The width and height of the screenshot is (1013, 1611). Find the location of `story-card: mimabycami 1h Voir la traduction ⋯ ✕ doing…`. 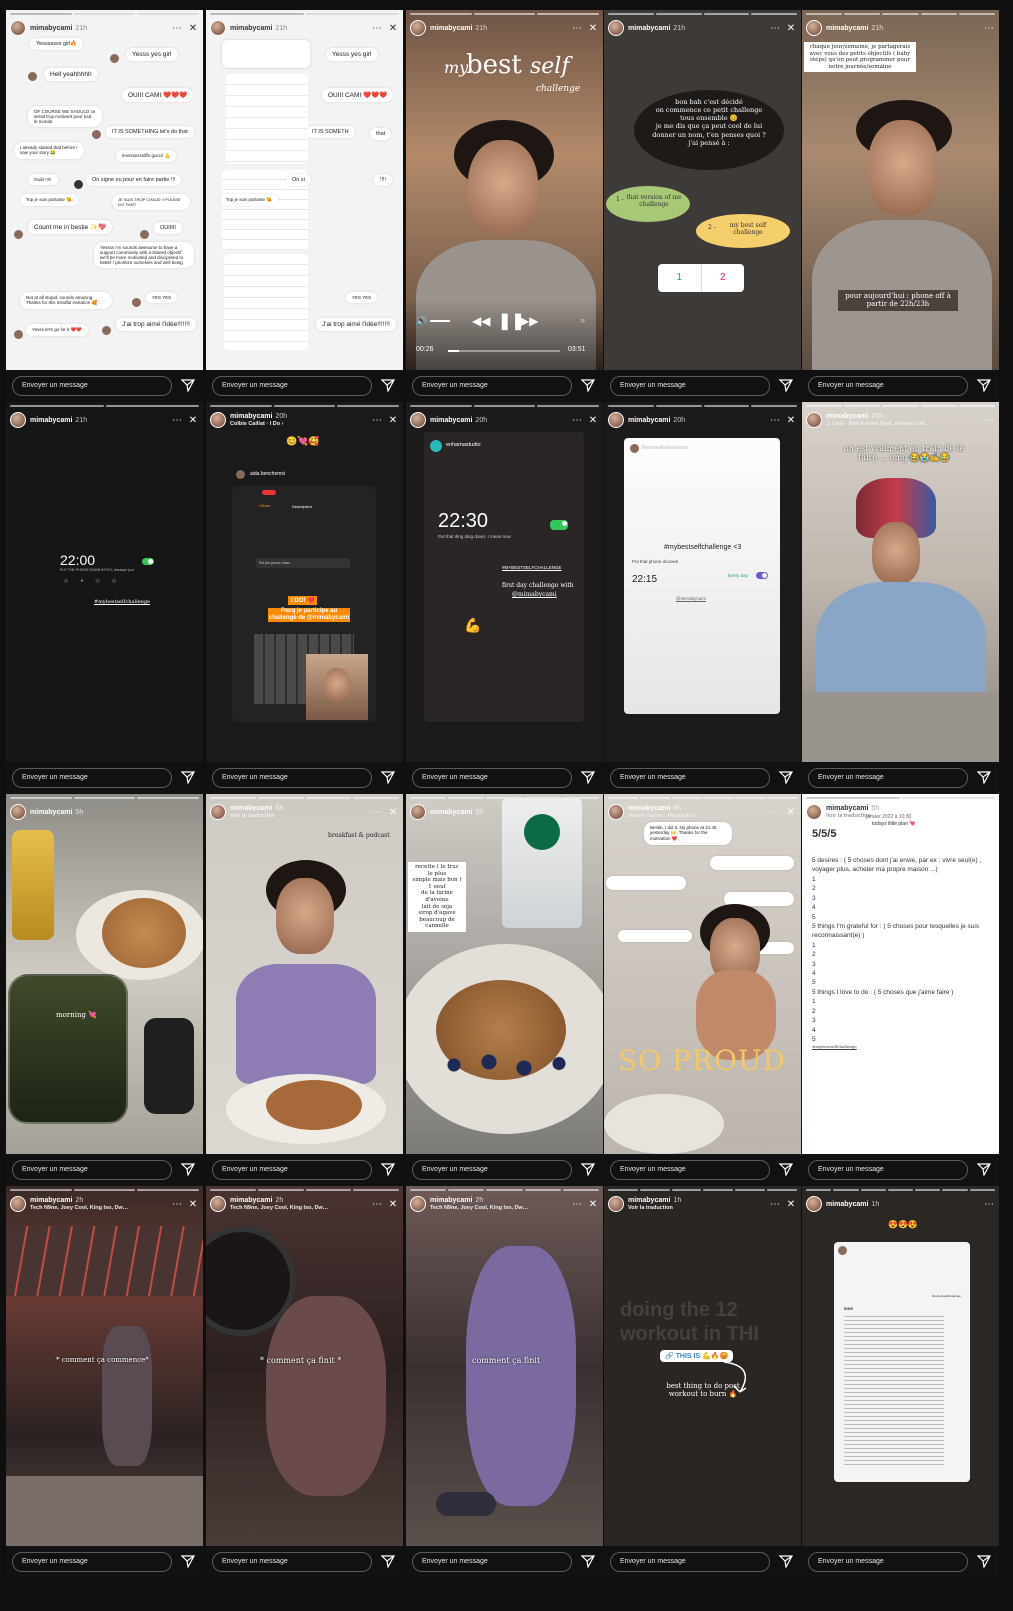

story-card: mimabycami 1h Voir la traduction ⋯ ✕ doing… is located at coordinates (702, 1382).